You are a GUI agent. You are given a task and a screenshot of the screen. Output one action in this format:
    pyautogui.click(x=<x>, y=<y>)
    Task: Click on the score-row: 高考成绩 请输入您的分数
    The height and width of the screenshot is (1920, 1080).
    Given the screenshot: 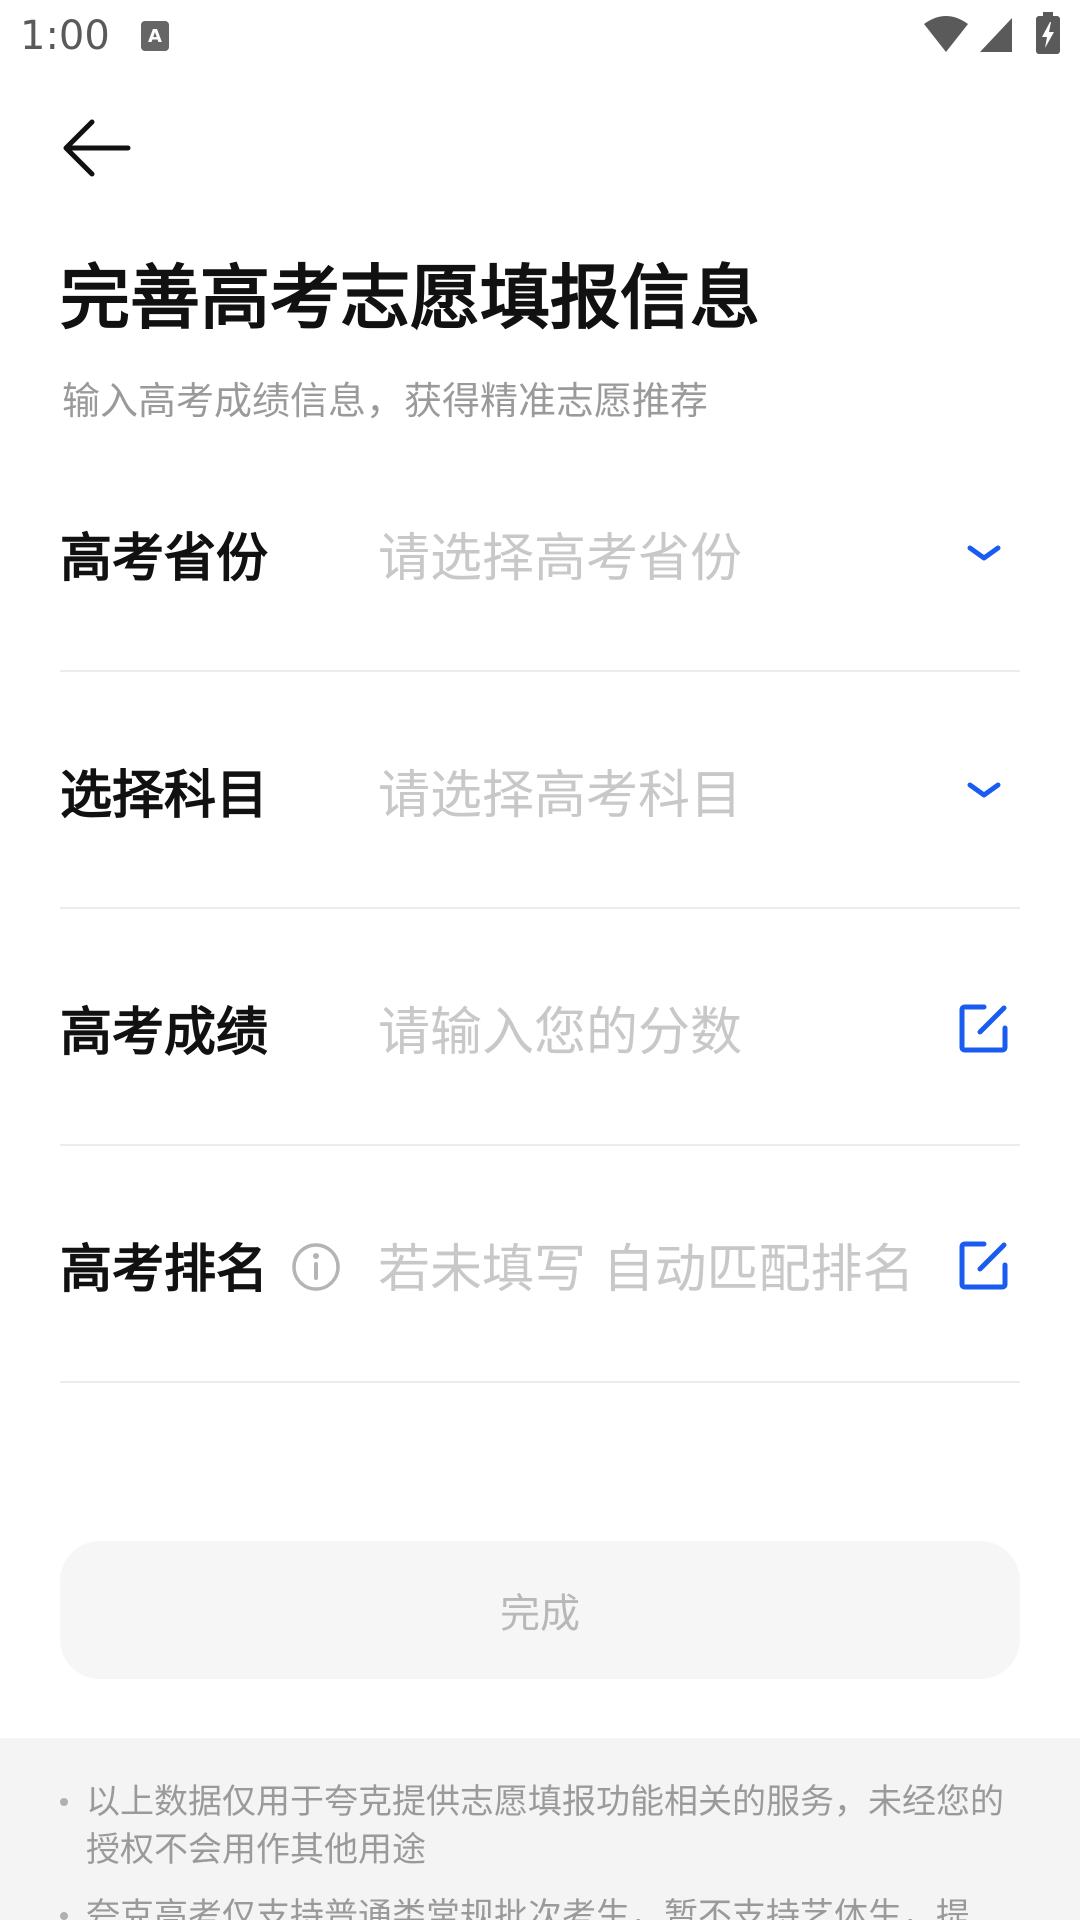 What is the action you would take?
    pyautogui.click(x=540, y=1028)
    